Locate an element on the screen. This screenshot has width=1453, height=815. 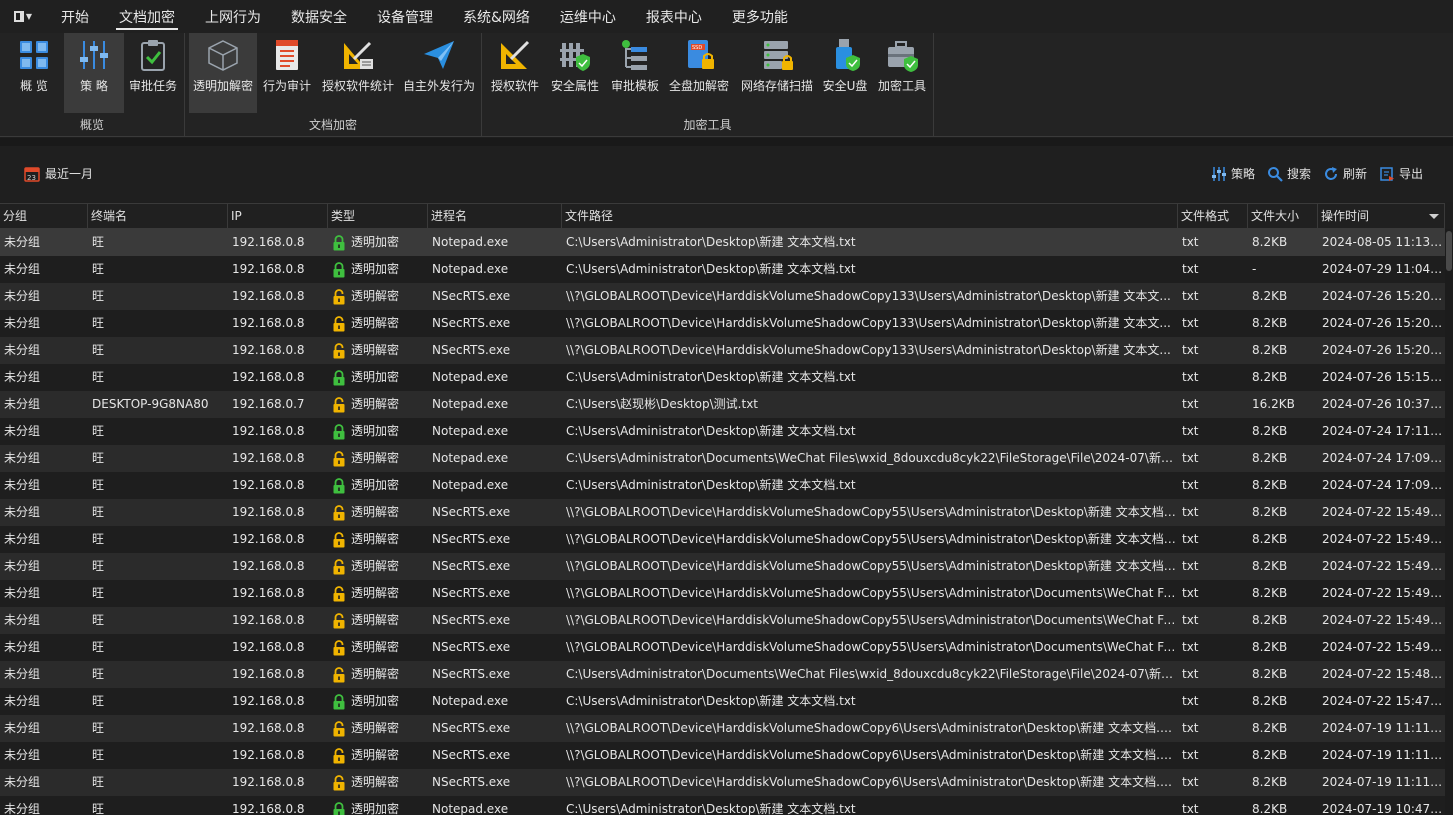
authorized-software-button: 授权软件 is located at coordinates (515, 73).